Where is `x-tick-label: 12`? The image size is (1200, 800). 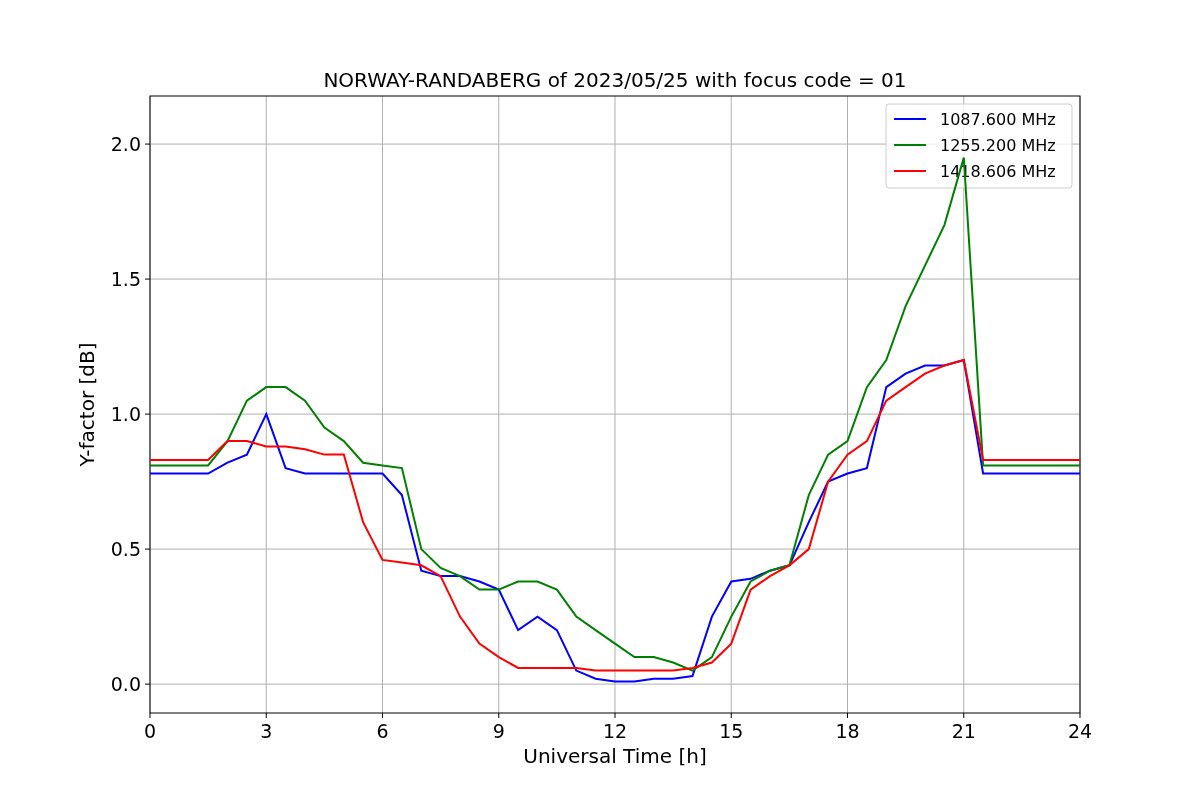
x-tick-label: 12 is located at coordinates (615, 731).